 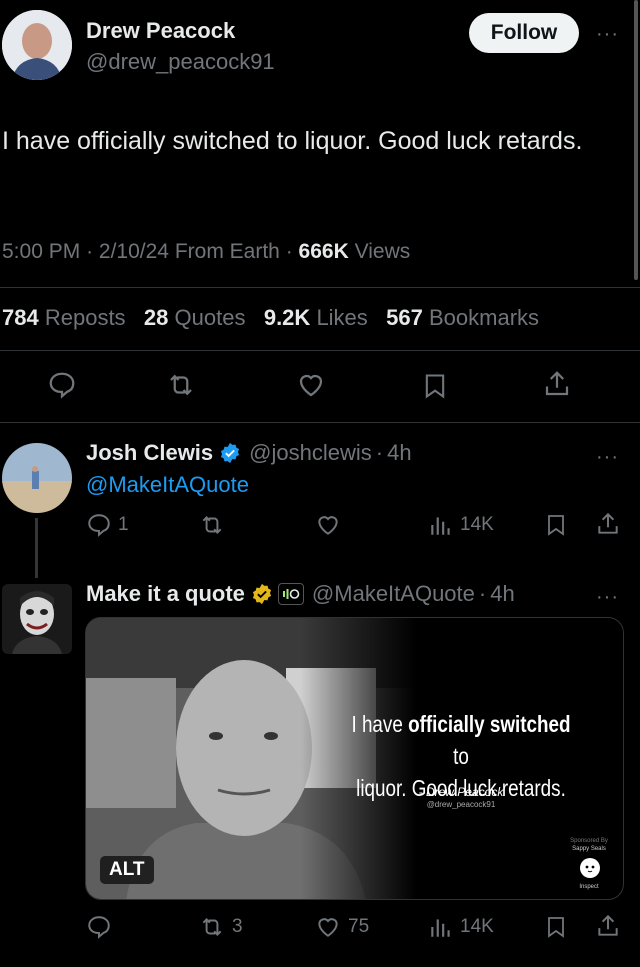 I want to click on reply-button, so click(x=62, y=385).